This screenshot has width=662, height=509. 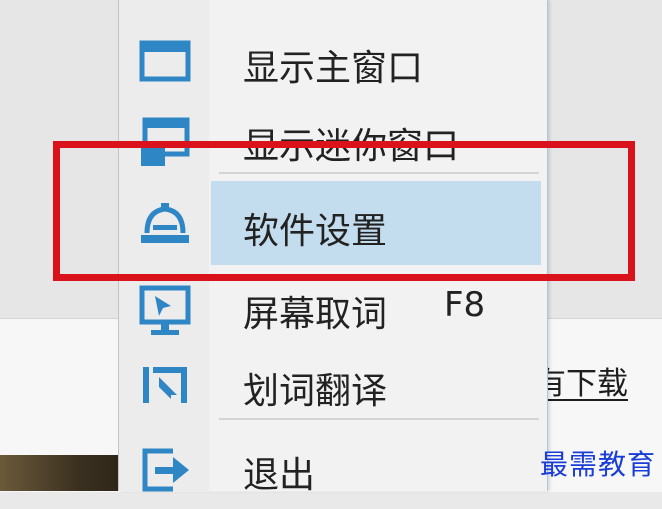 What do you see at coordinates (581, 380) in the screenshot?
I see `background-link-text: 有下载` at bounding box center [581, 380].